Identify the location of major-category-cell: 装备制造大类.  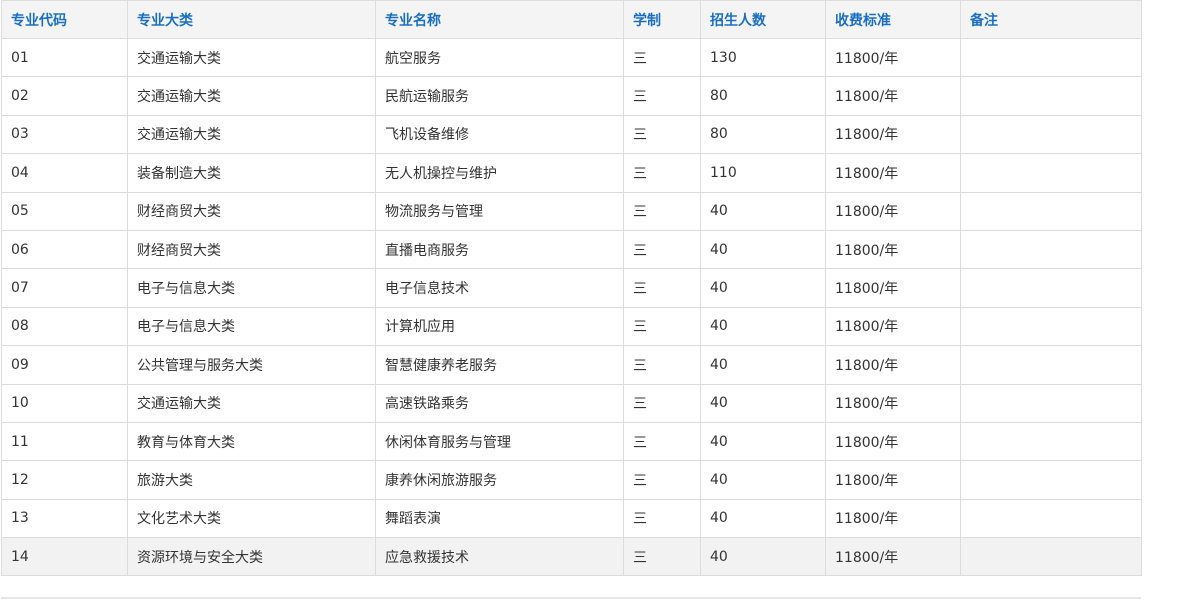
(251, 173).